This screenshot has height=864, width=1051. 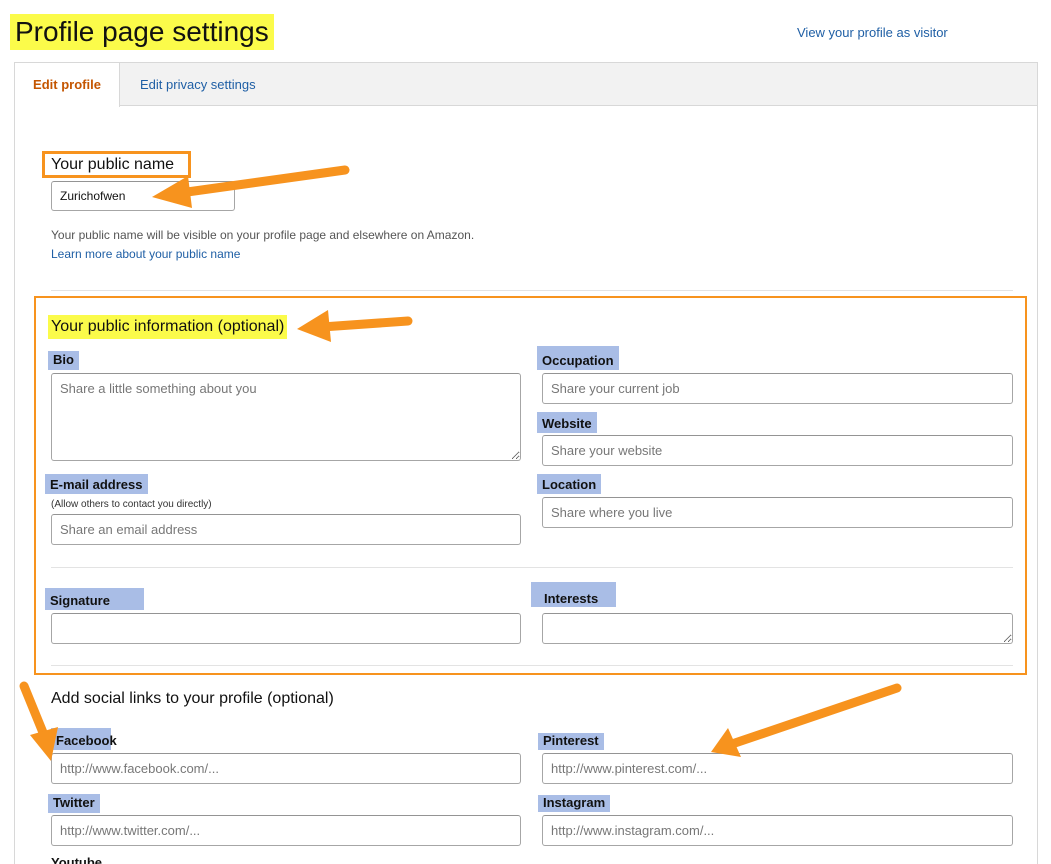 I want to click on occupation-label: Occupation, so click(x=578, y=358).